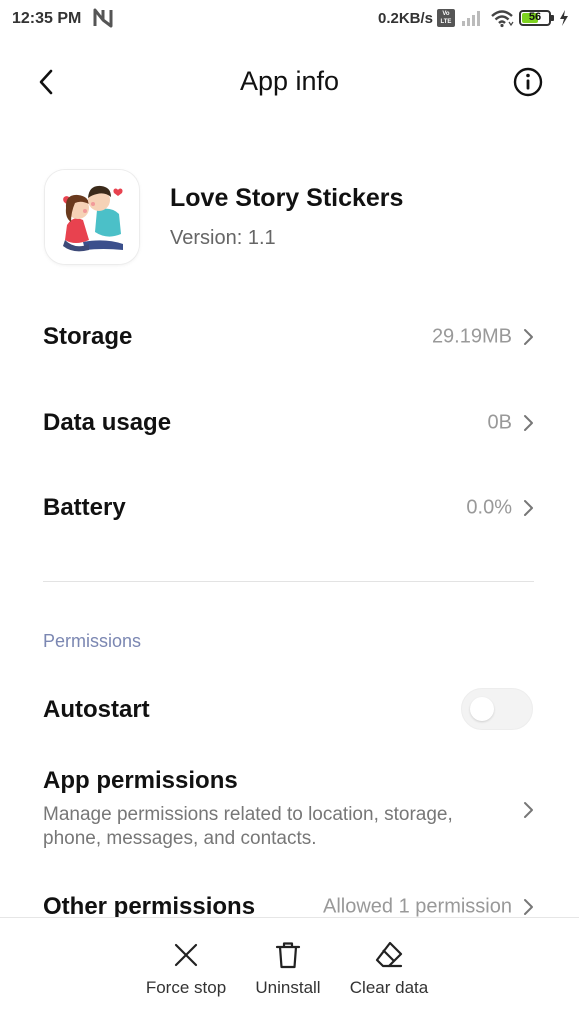 This screenshot has width=579, height=1024. Describe the element at coordinates (389, 954) in the screenshot. I see `eraser-icon` at that location.